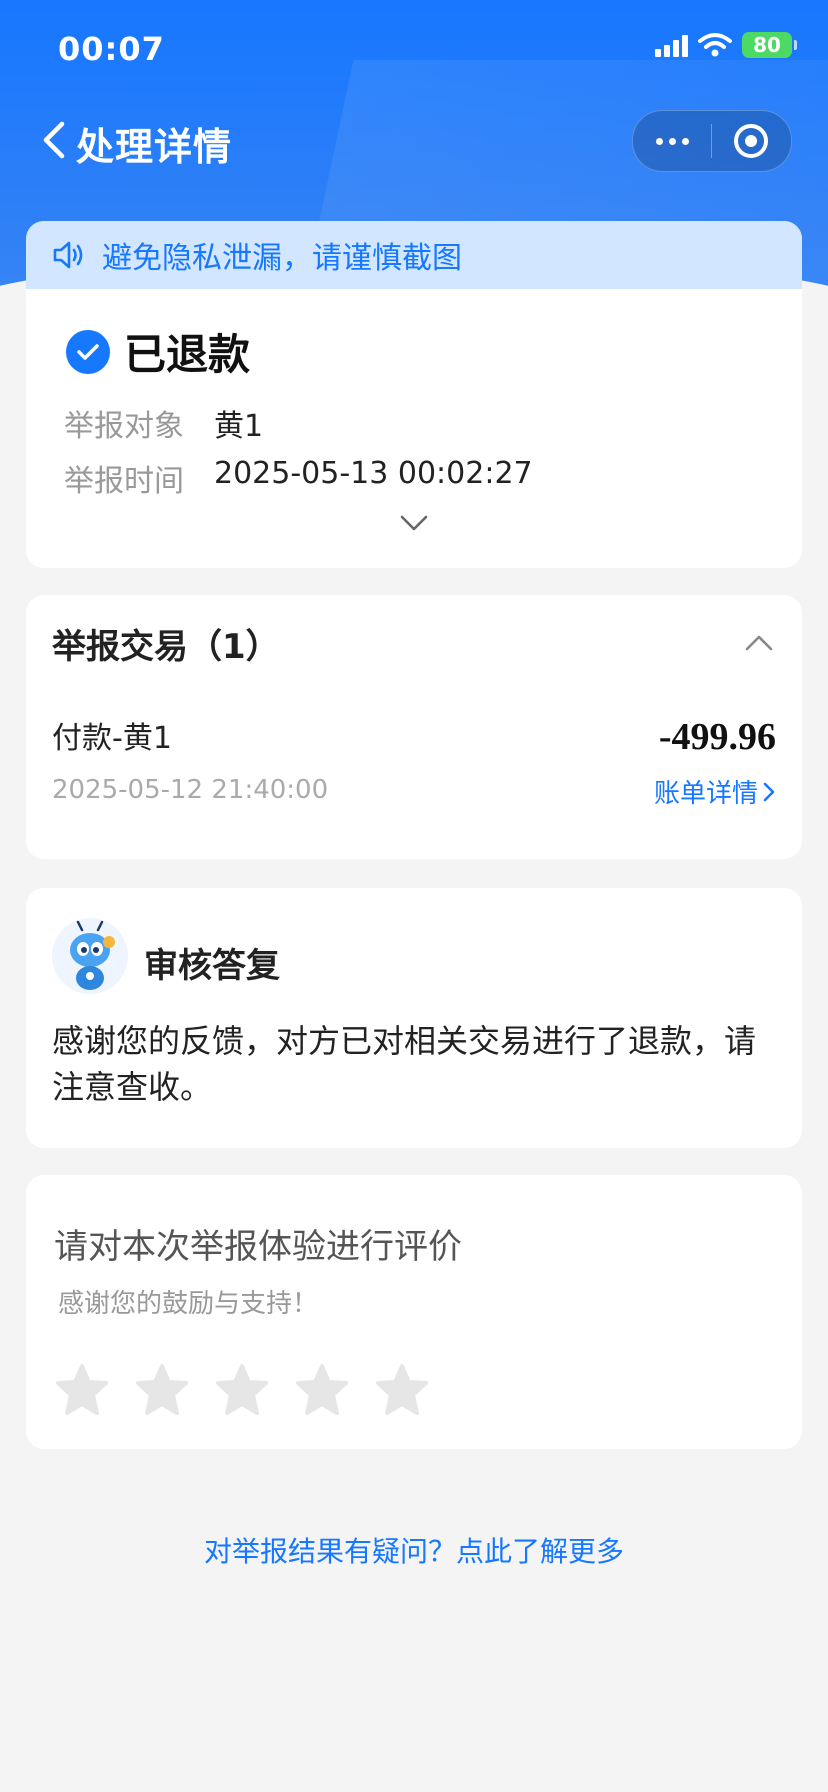 The image size is (828, 1792). What do you see at coordinates (124, 426) in the screenshot?
I see `report-target-label: 举报对象` at bounding box center [124, 426].